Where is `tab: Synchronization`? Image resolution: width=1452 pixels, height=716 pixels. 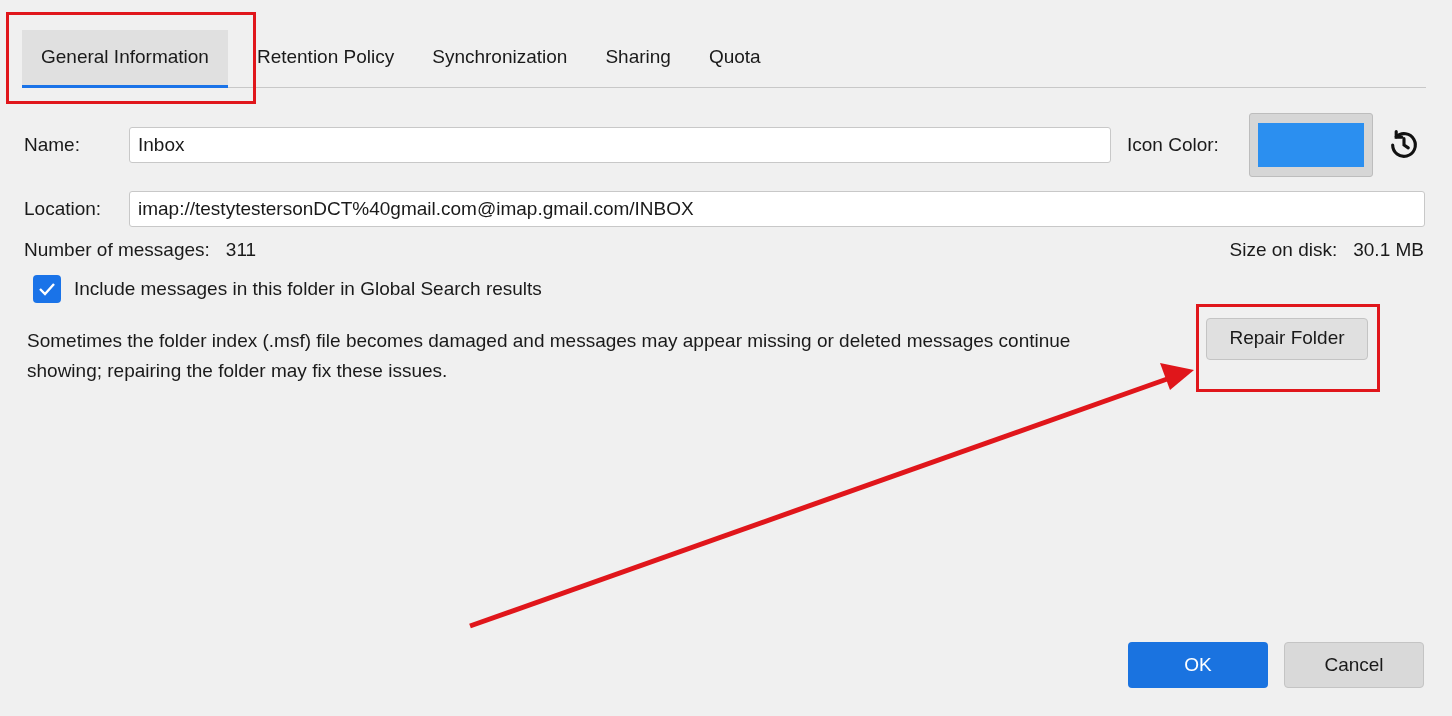
tab: Synchronization is located at coordinates (500, 59).